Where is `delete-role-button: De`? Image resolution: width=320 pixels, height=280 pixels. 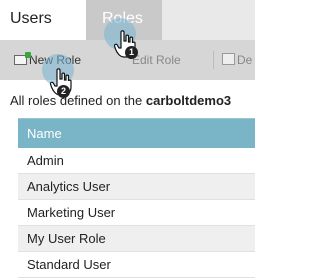
delete-role-button: De is located at coordinates (237, 60).